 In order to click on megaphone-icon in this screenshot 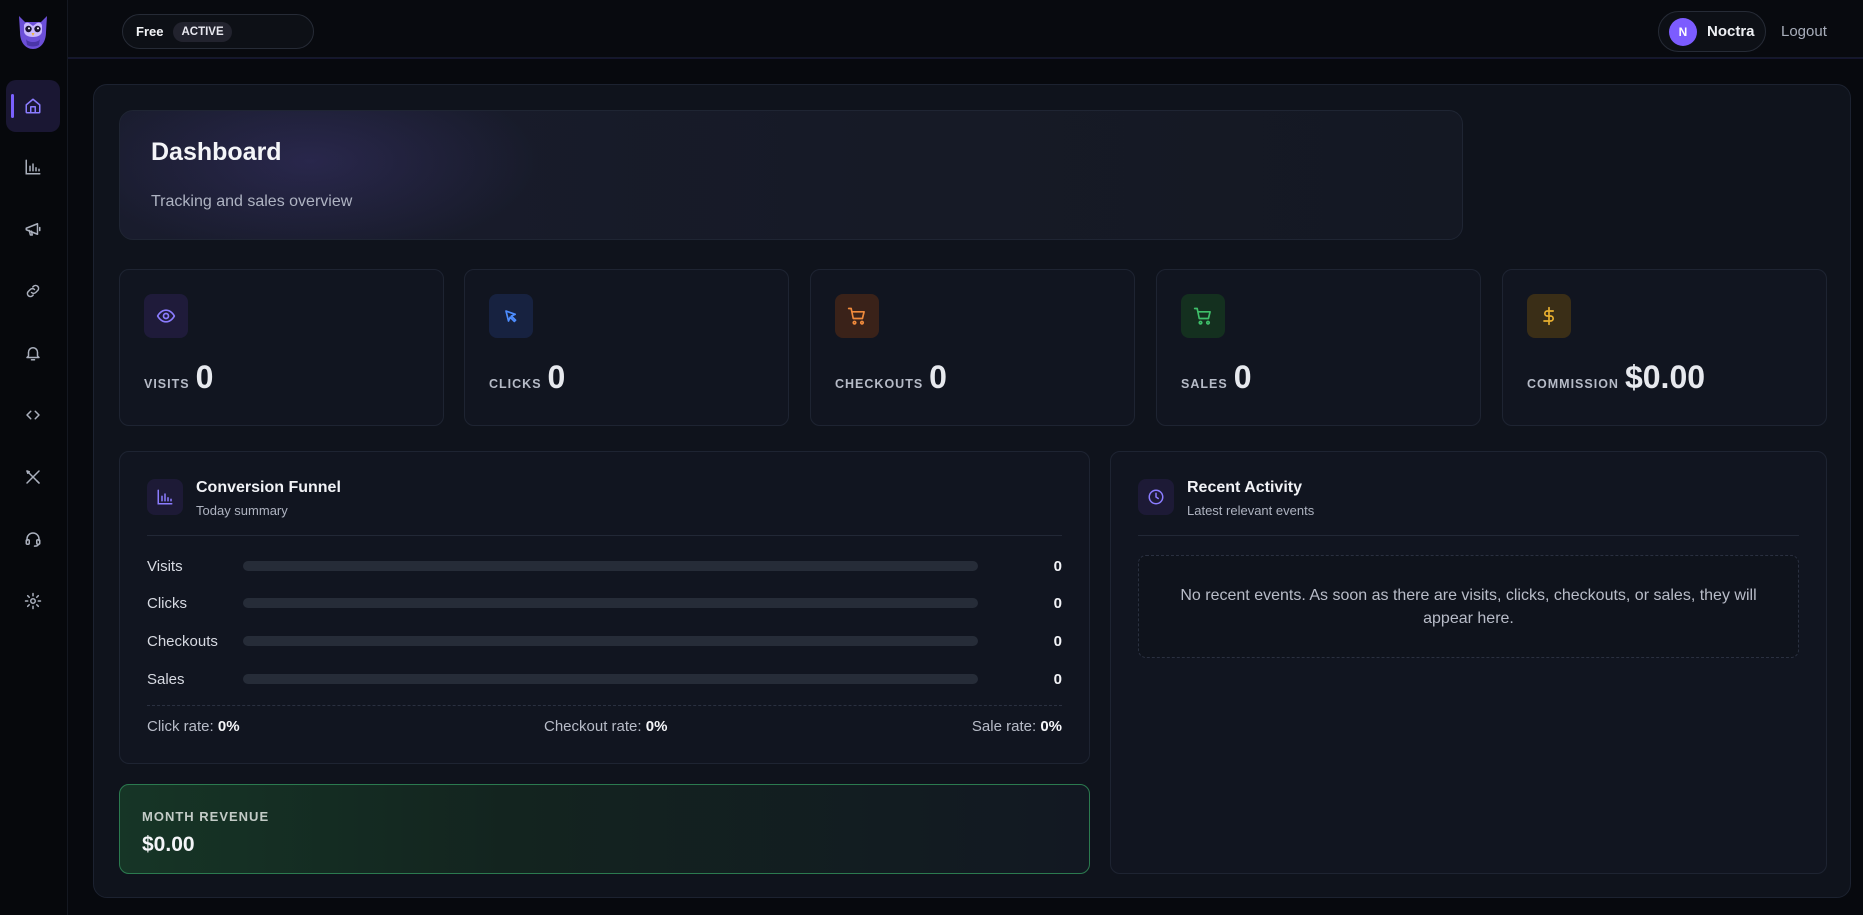, I will do `click(33, 229)`.